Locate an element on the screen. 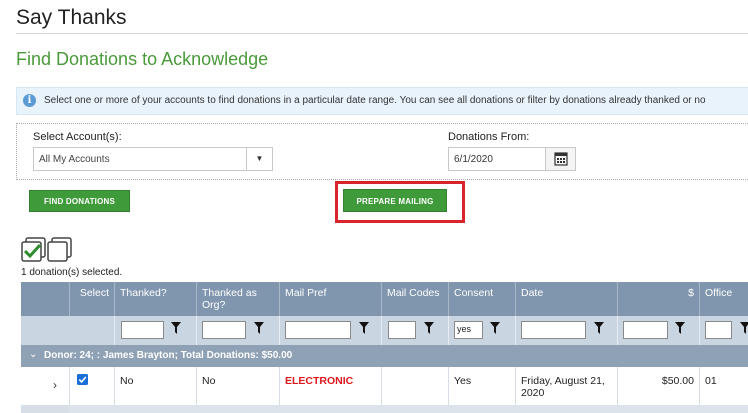 This screenshot has height=413, width=748. chevron-right-icon: › is located at coordinates (55, 385).